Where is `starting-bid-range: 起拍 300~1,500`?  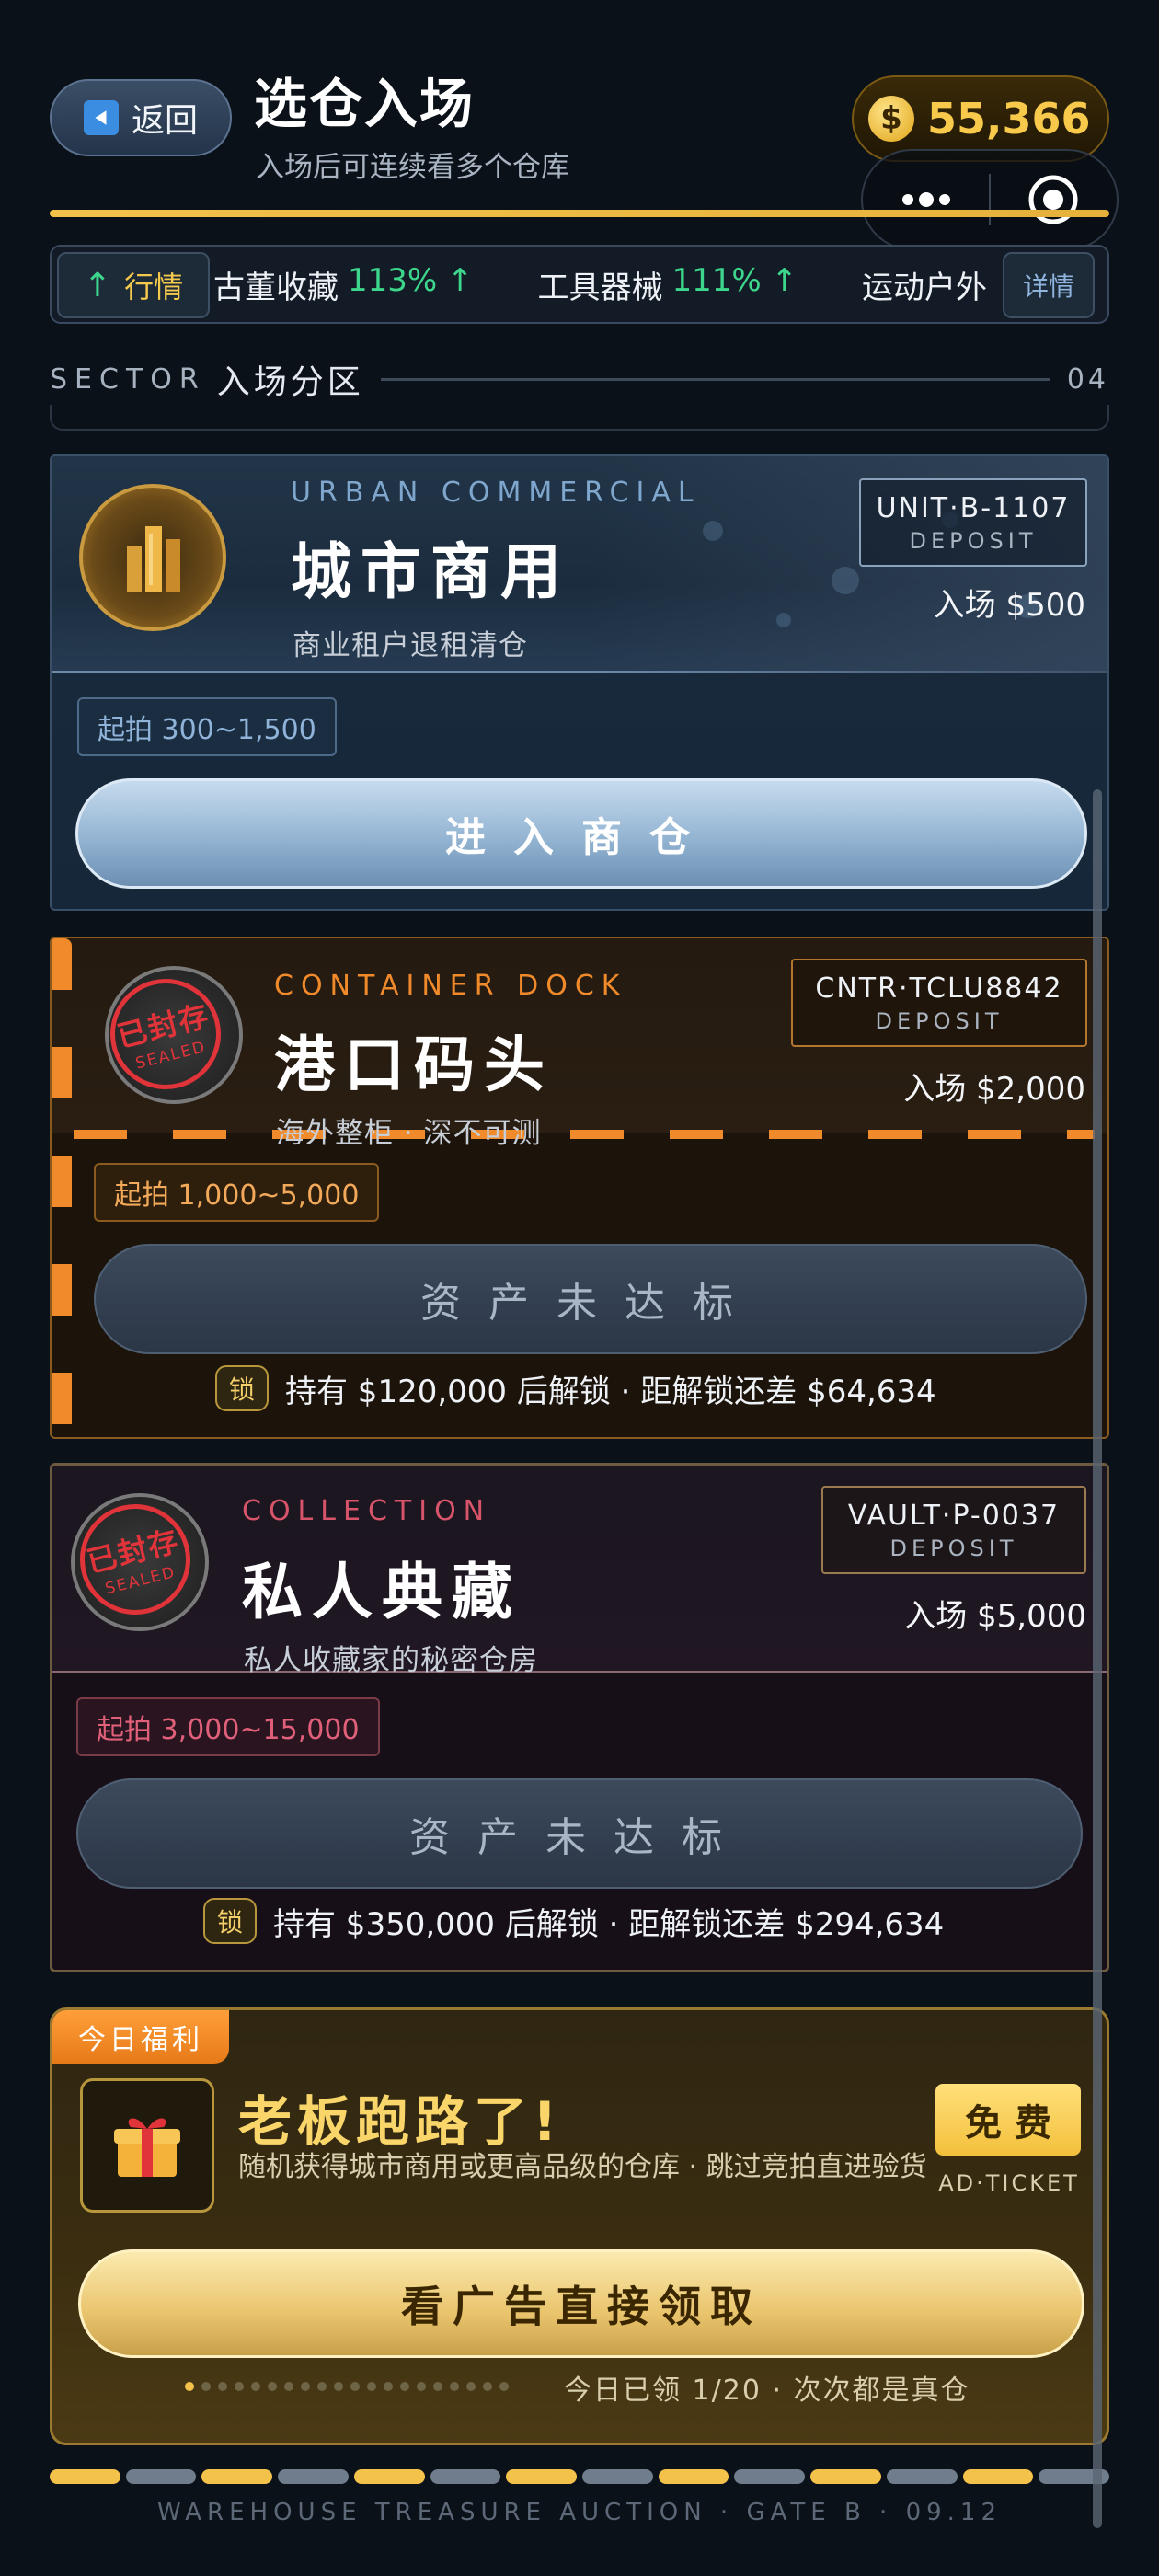
starting-bid-range: 起拍 300~1,500 is located at coordinates (207, 726).